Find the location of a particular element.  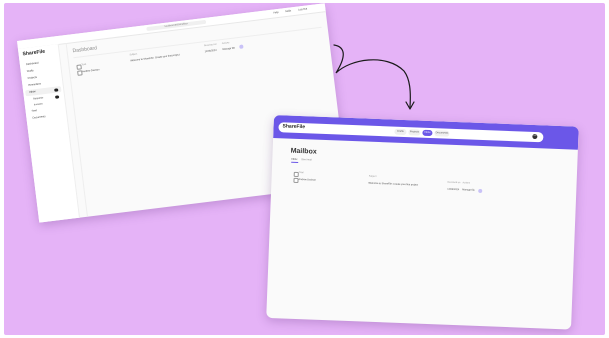

sidebar-item-projects: Projects is located at coordinates (32, 78).